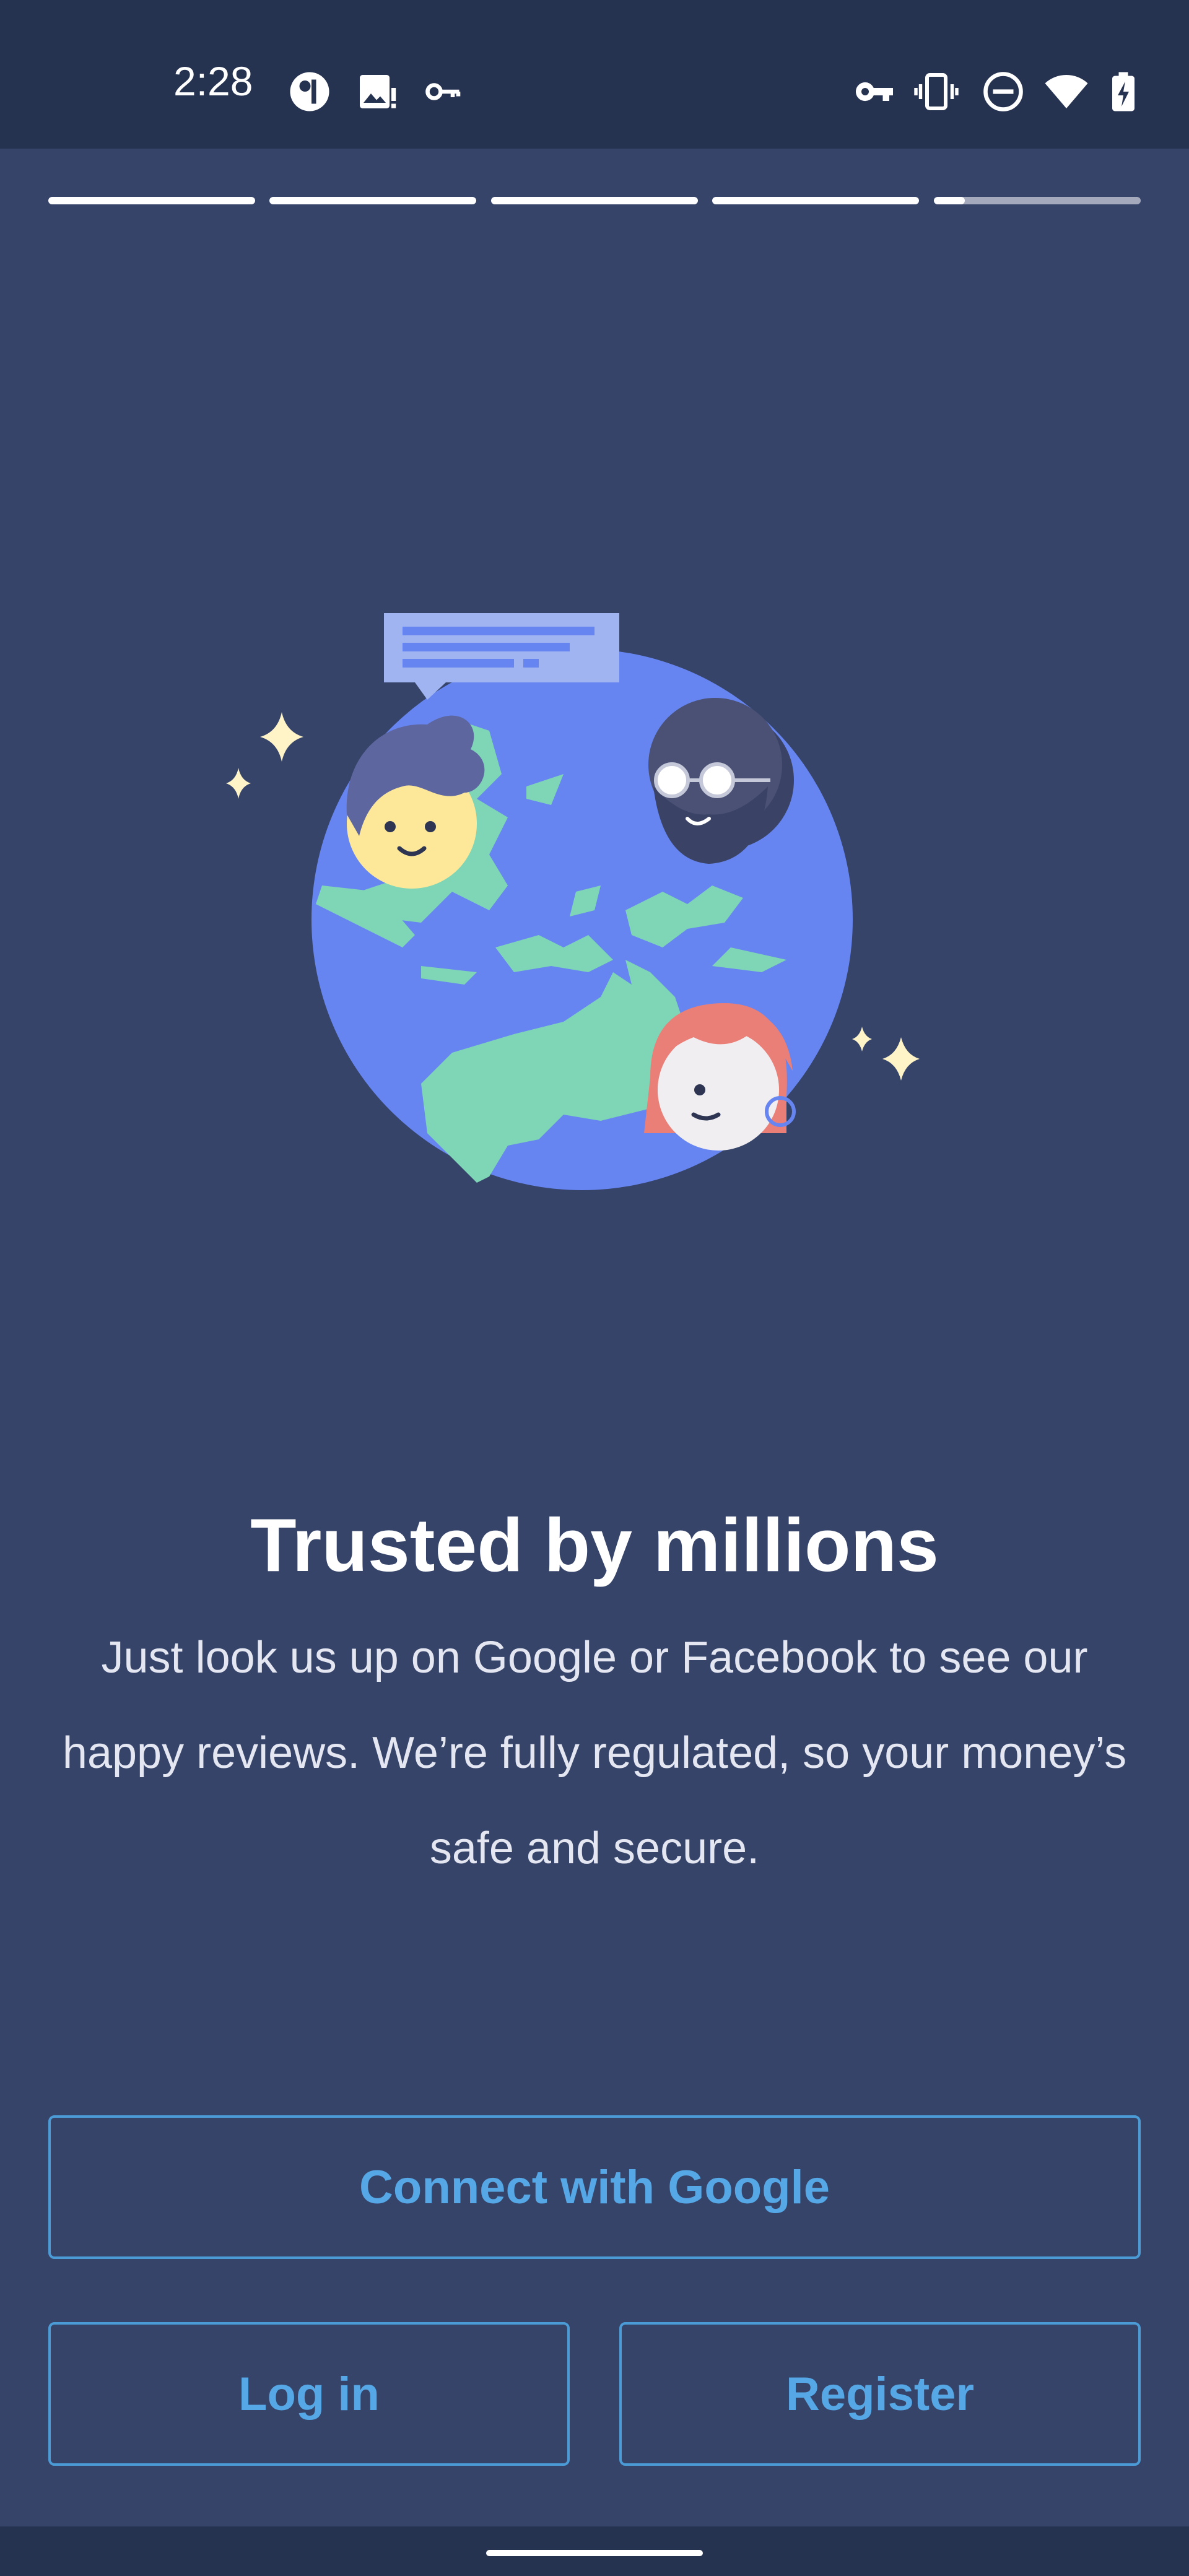 This screenshot has width=1189, height=2576. Describe the element at coordinates (594, 2187) in the screenshot. I see `connect-google-button: Connect with Google` at that location.